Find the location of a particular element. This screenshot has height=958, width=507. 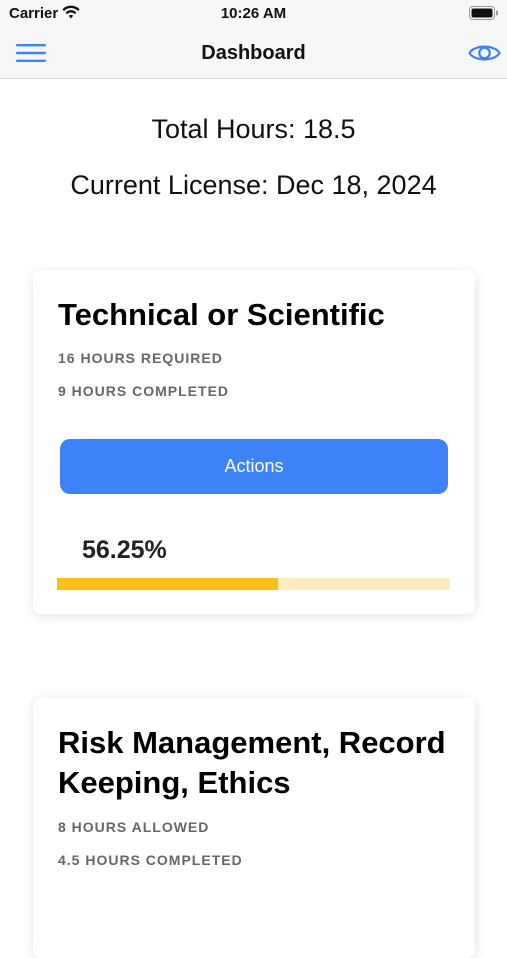

card-title: Risk Management, Record Keeping, Ethics is located at coordinates (252, 762).